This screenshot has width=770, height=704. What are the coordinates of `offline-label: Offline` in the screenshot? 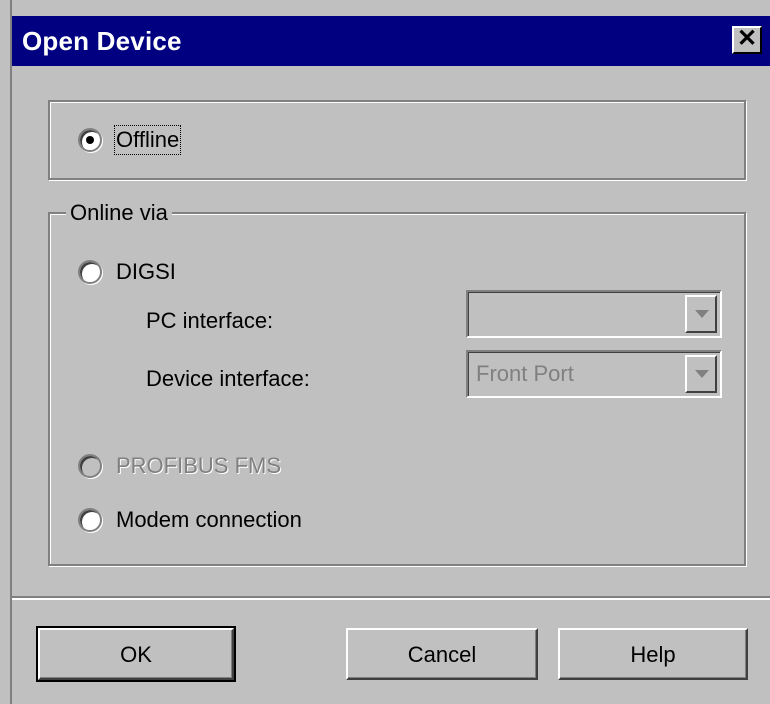 It's located at (147, 140).